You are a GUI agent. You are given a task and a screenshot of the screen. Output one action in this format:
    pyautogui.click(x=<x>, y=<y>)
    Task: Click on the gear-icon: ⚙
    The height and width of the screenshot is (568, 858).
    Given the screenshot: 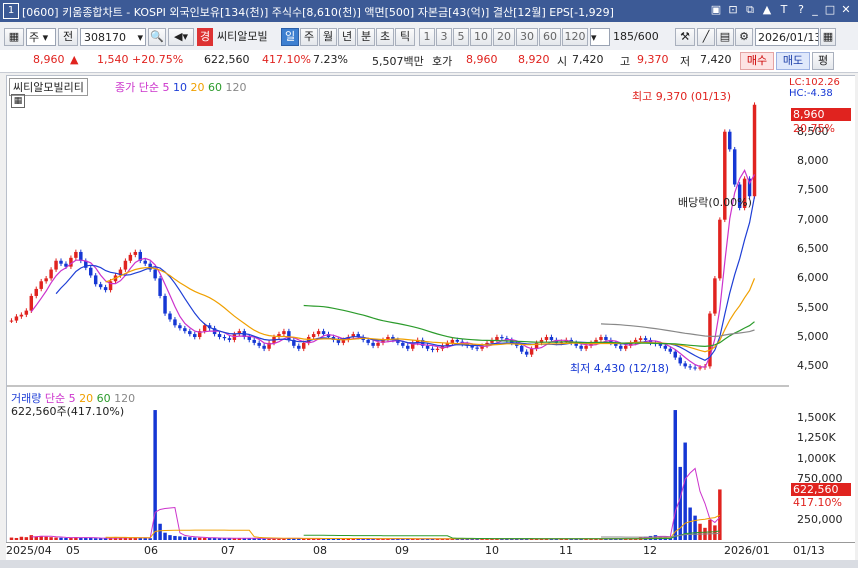 What is the action you would take?
    pyautogui.click(x=744, y=37)
    